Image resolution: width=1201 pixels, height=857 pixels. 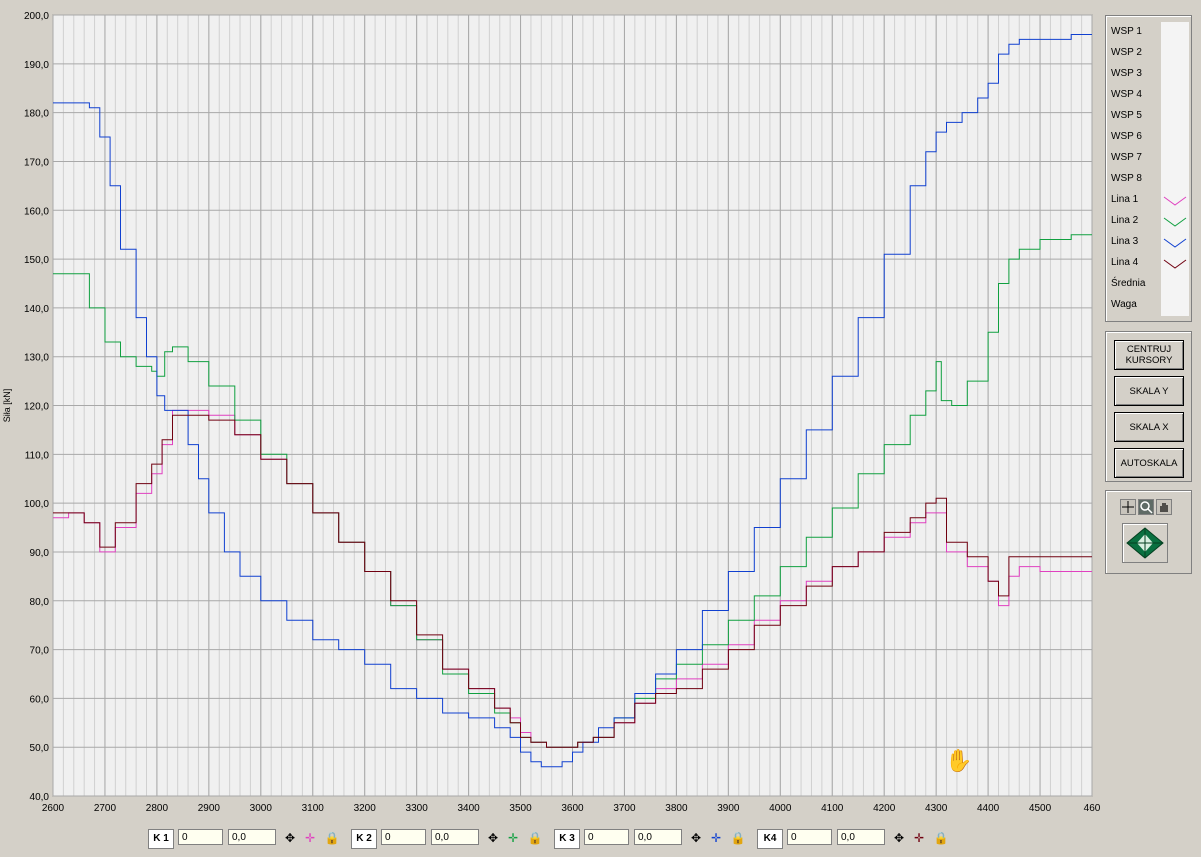 I want to click on y-tick-label: 120,0, so click(x=36, y=407).